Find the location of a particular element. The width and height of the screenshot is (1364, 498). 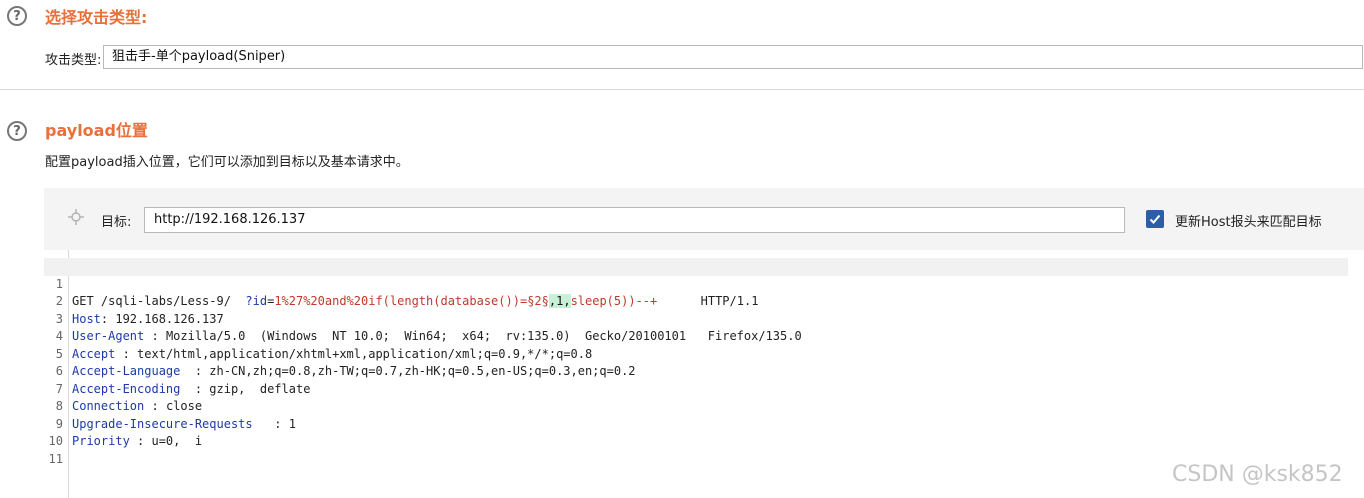

empty-line: 10 is located at coordinates (696, 432).